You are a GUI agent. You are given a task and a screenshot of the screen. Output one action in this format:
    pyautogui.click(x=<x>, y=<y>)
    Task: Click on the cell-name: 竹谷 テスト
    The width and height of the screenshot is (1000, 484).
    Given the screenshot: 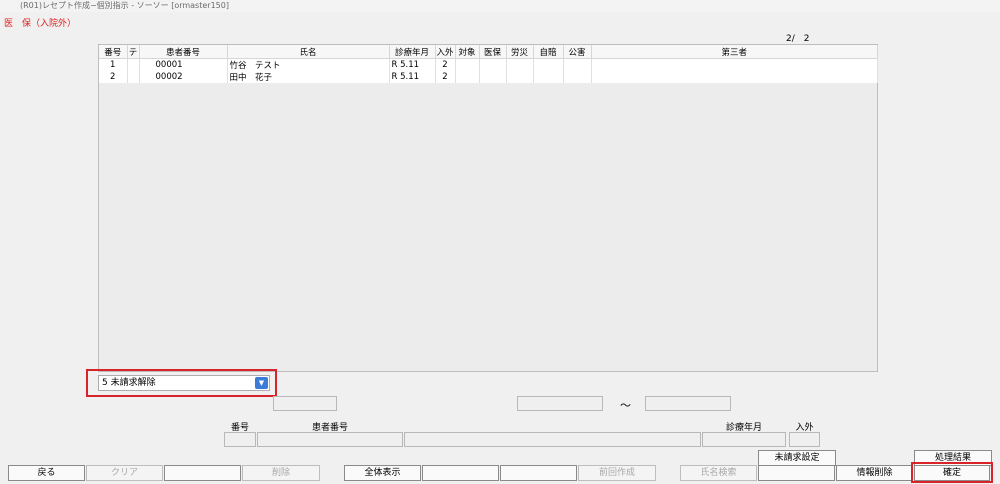 What is the action you would take?
    pyautogui.click(x=308, y=64)
    